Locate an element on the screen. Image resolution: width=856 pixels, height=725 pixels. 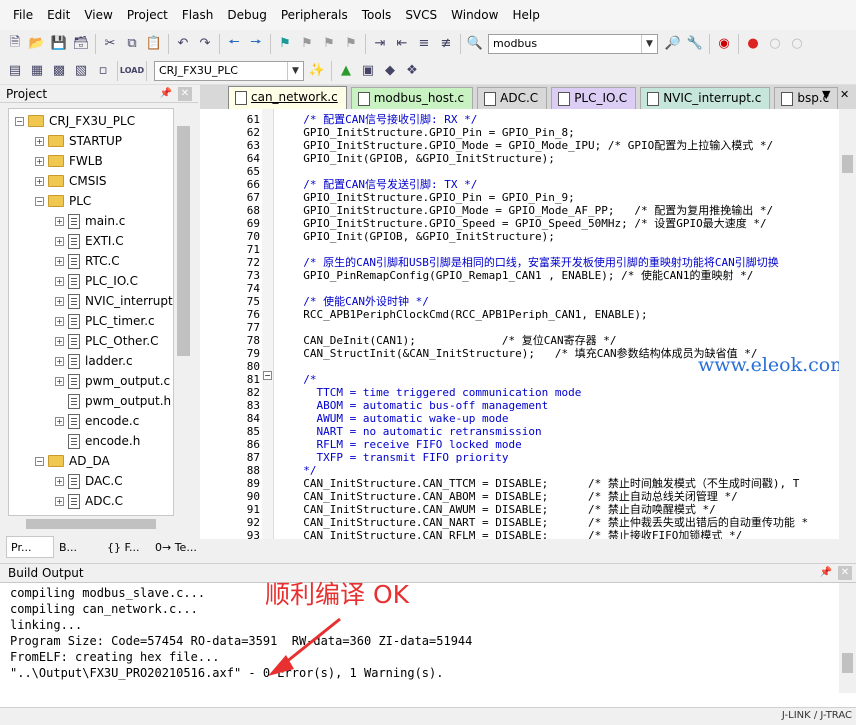
tree-item: + FWLB is located at coordinates (69, 161).